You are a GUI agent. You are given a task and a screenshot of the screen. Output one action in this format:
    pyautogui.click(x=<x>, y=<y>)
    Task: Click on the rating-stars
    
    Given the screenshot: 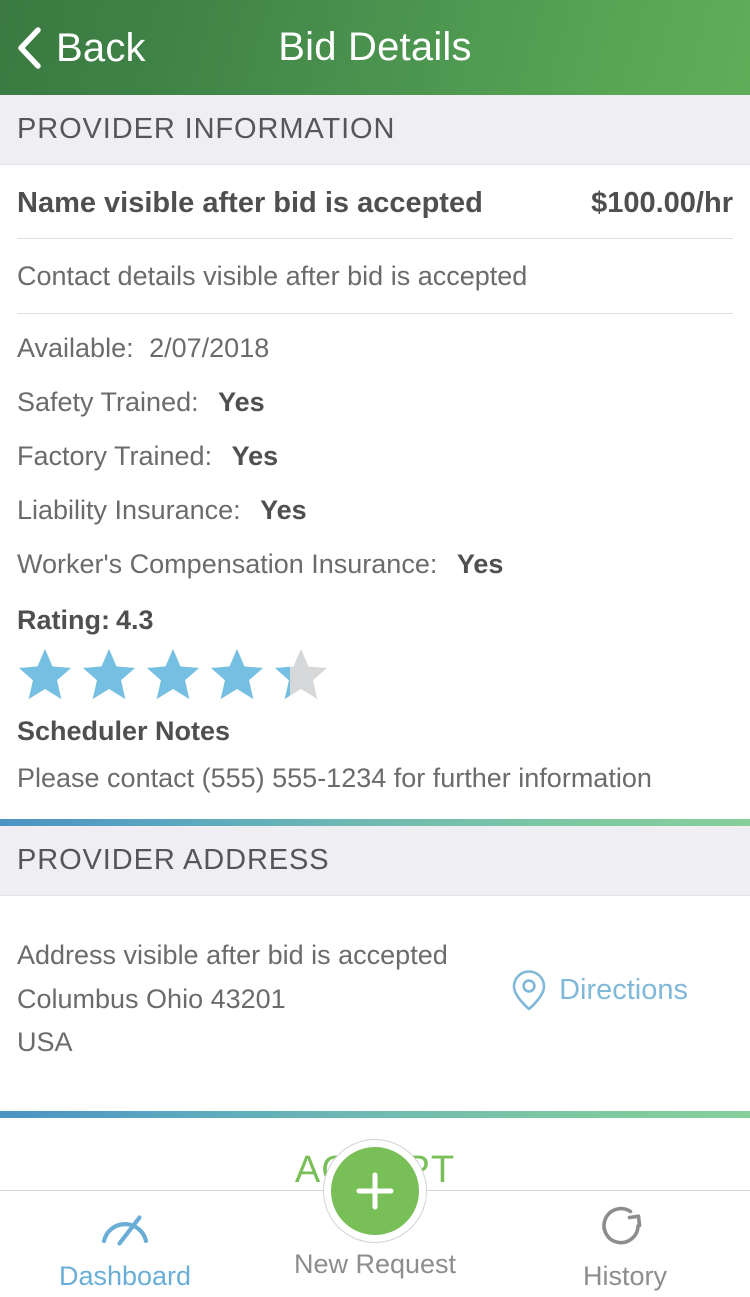 What is the action you would take?
    pyautogui.click(x=375, y=674)
    